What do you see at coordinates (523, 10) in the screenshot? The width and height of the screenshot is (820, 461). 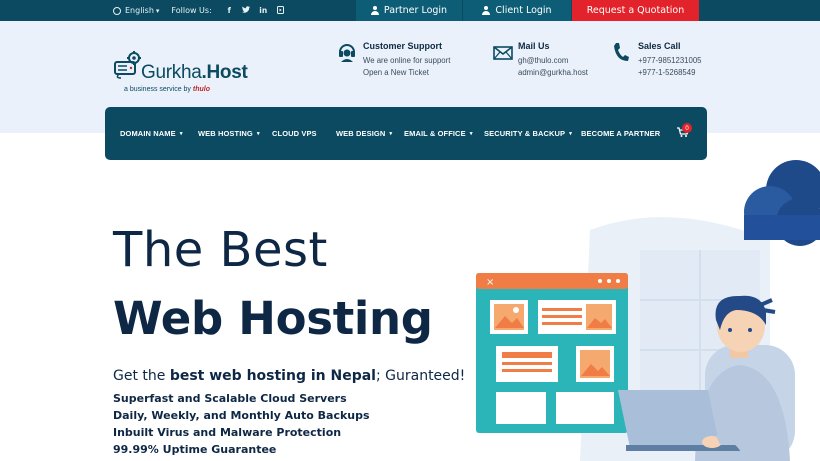 I see `client-login-label: Client Login` at bounding box center [523, 10].